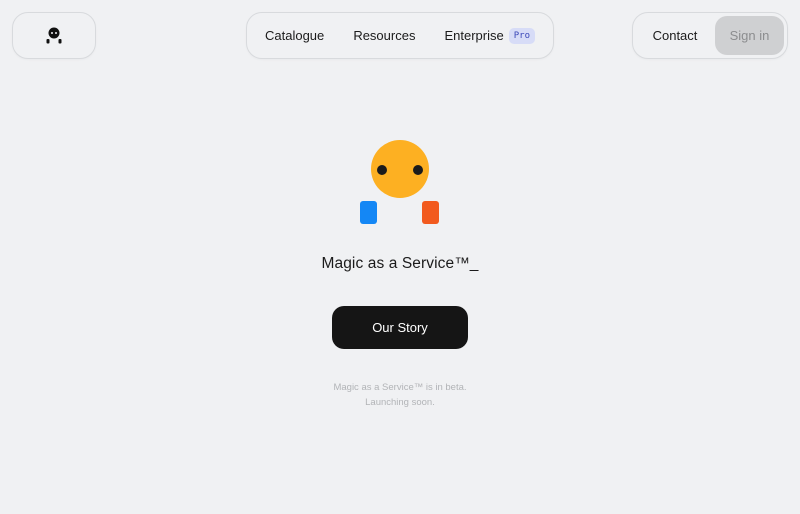  Describe the element at coordinates (368, 212) in the screenshot. I see `mascot-left-hand` at that location.